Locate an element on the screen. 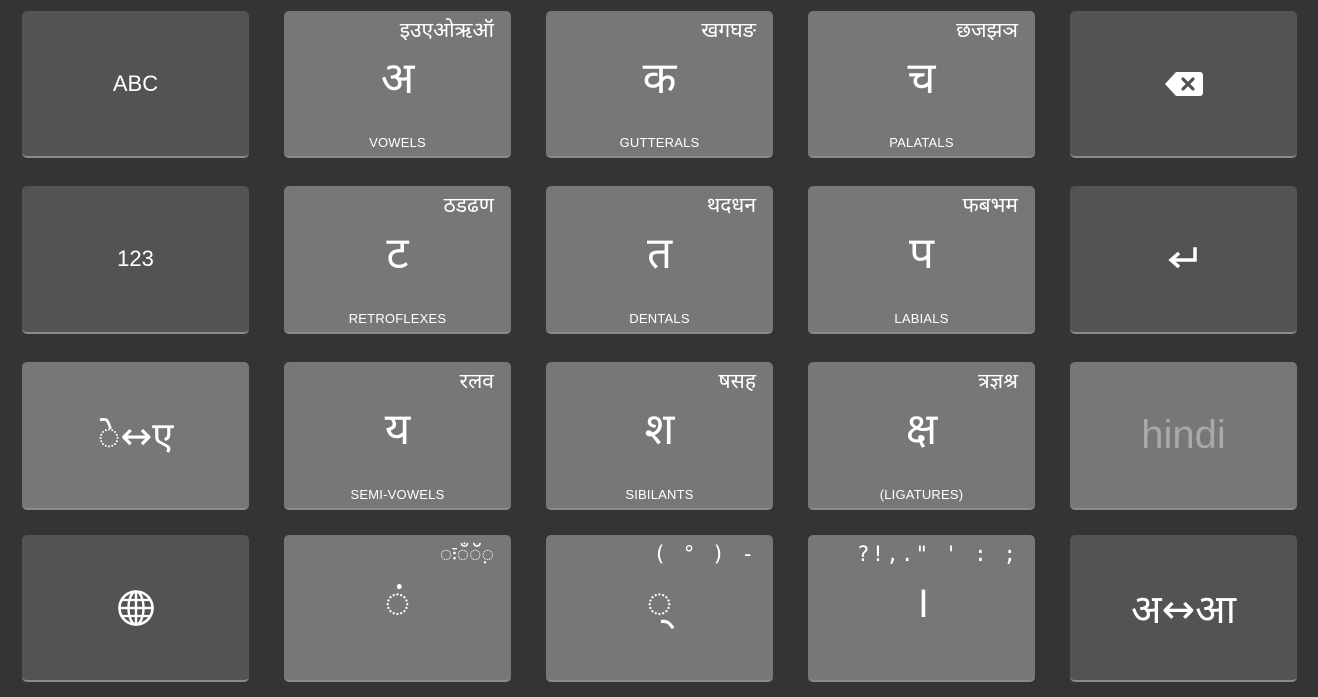 The image size is (1318, 697). ligatures-key: त्रज्ञश्र क्ष (LIGATURES) is located at coordinates (921, 436).